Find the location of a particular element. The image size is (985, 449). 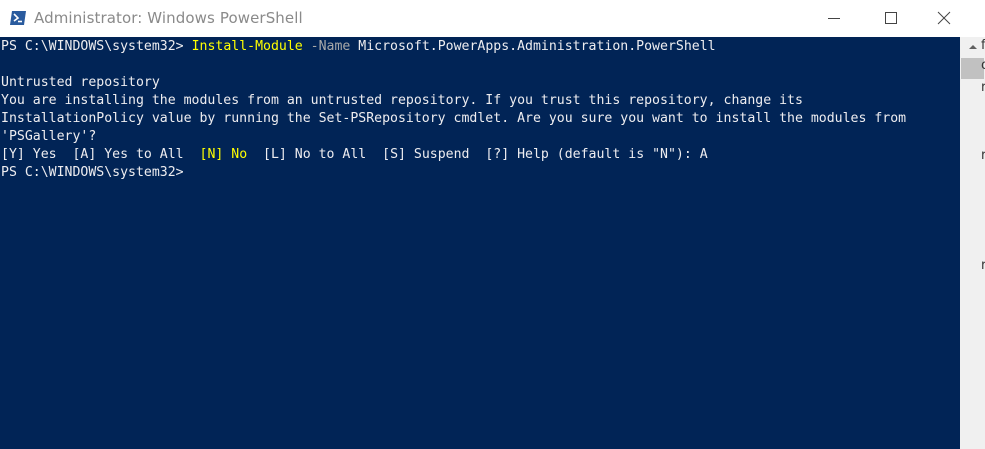

title-bar: Administrator: Windows PowerShell is located at coordinates (480, 18).